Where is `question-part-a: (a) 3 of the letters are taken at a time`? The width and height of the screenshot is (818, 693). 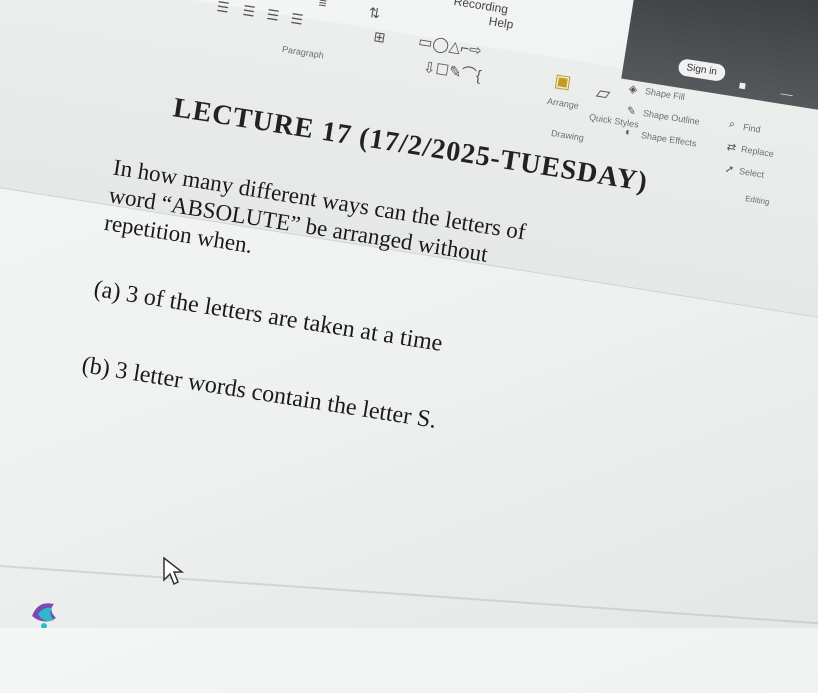 question-part-a: (a) 3 of the letters are taken at a time is located at coordinates (268, 316).